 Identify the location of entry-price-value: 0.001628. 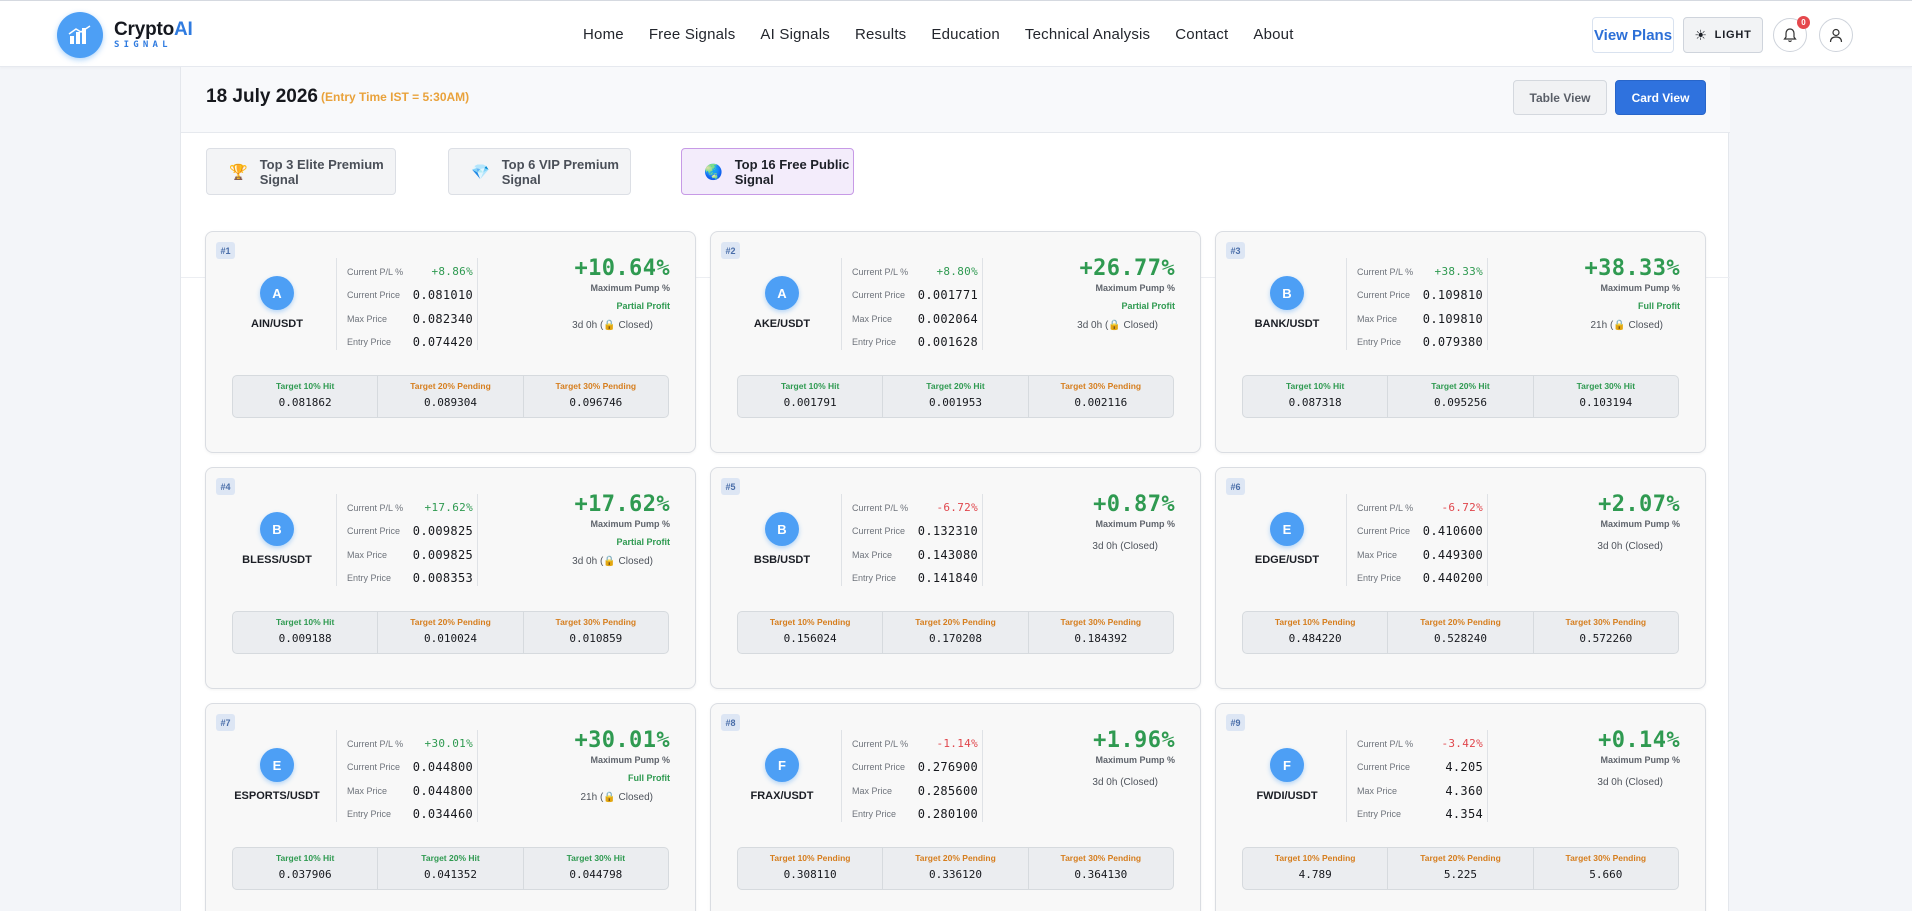
(947, 342).